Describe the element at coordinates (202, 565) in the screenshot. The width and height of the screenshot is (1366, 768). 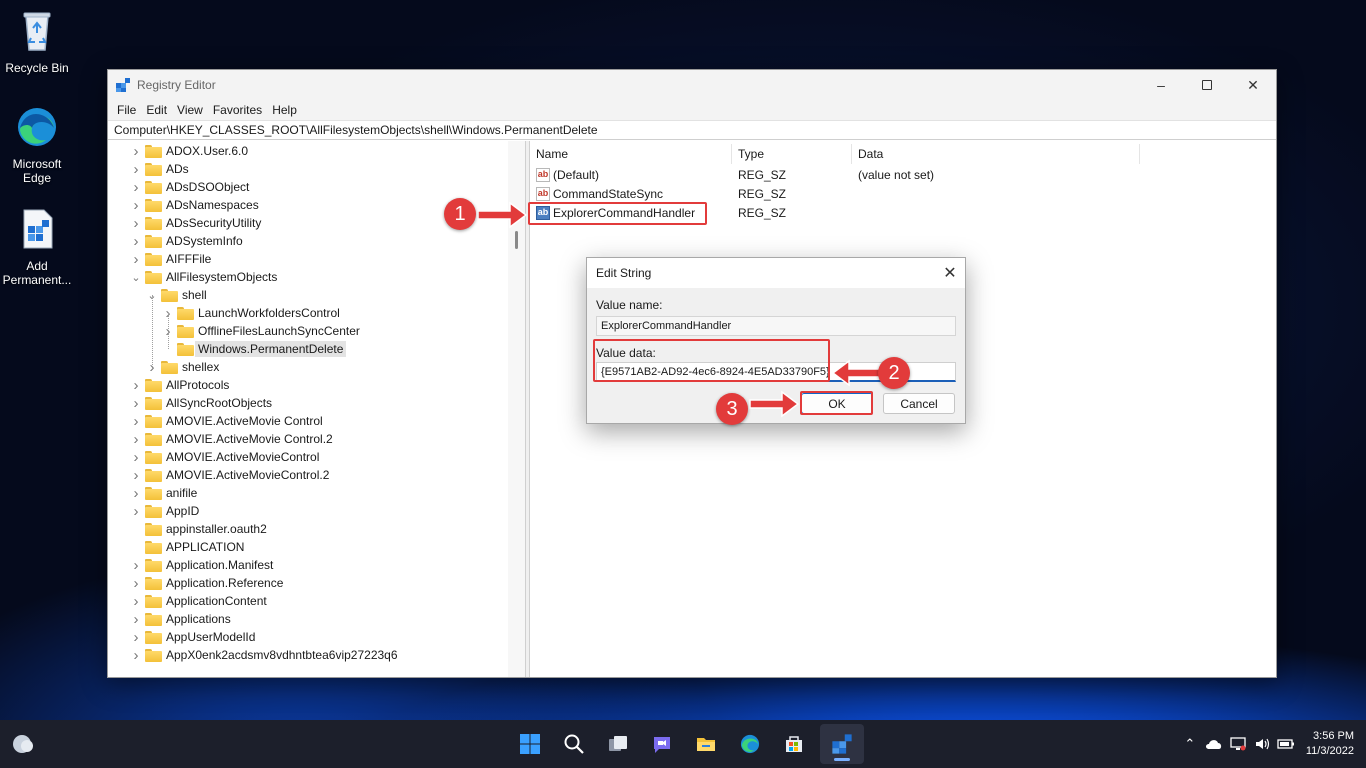
I see `tree-item: › Application.Manifest` at that location.